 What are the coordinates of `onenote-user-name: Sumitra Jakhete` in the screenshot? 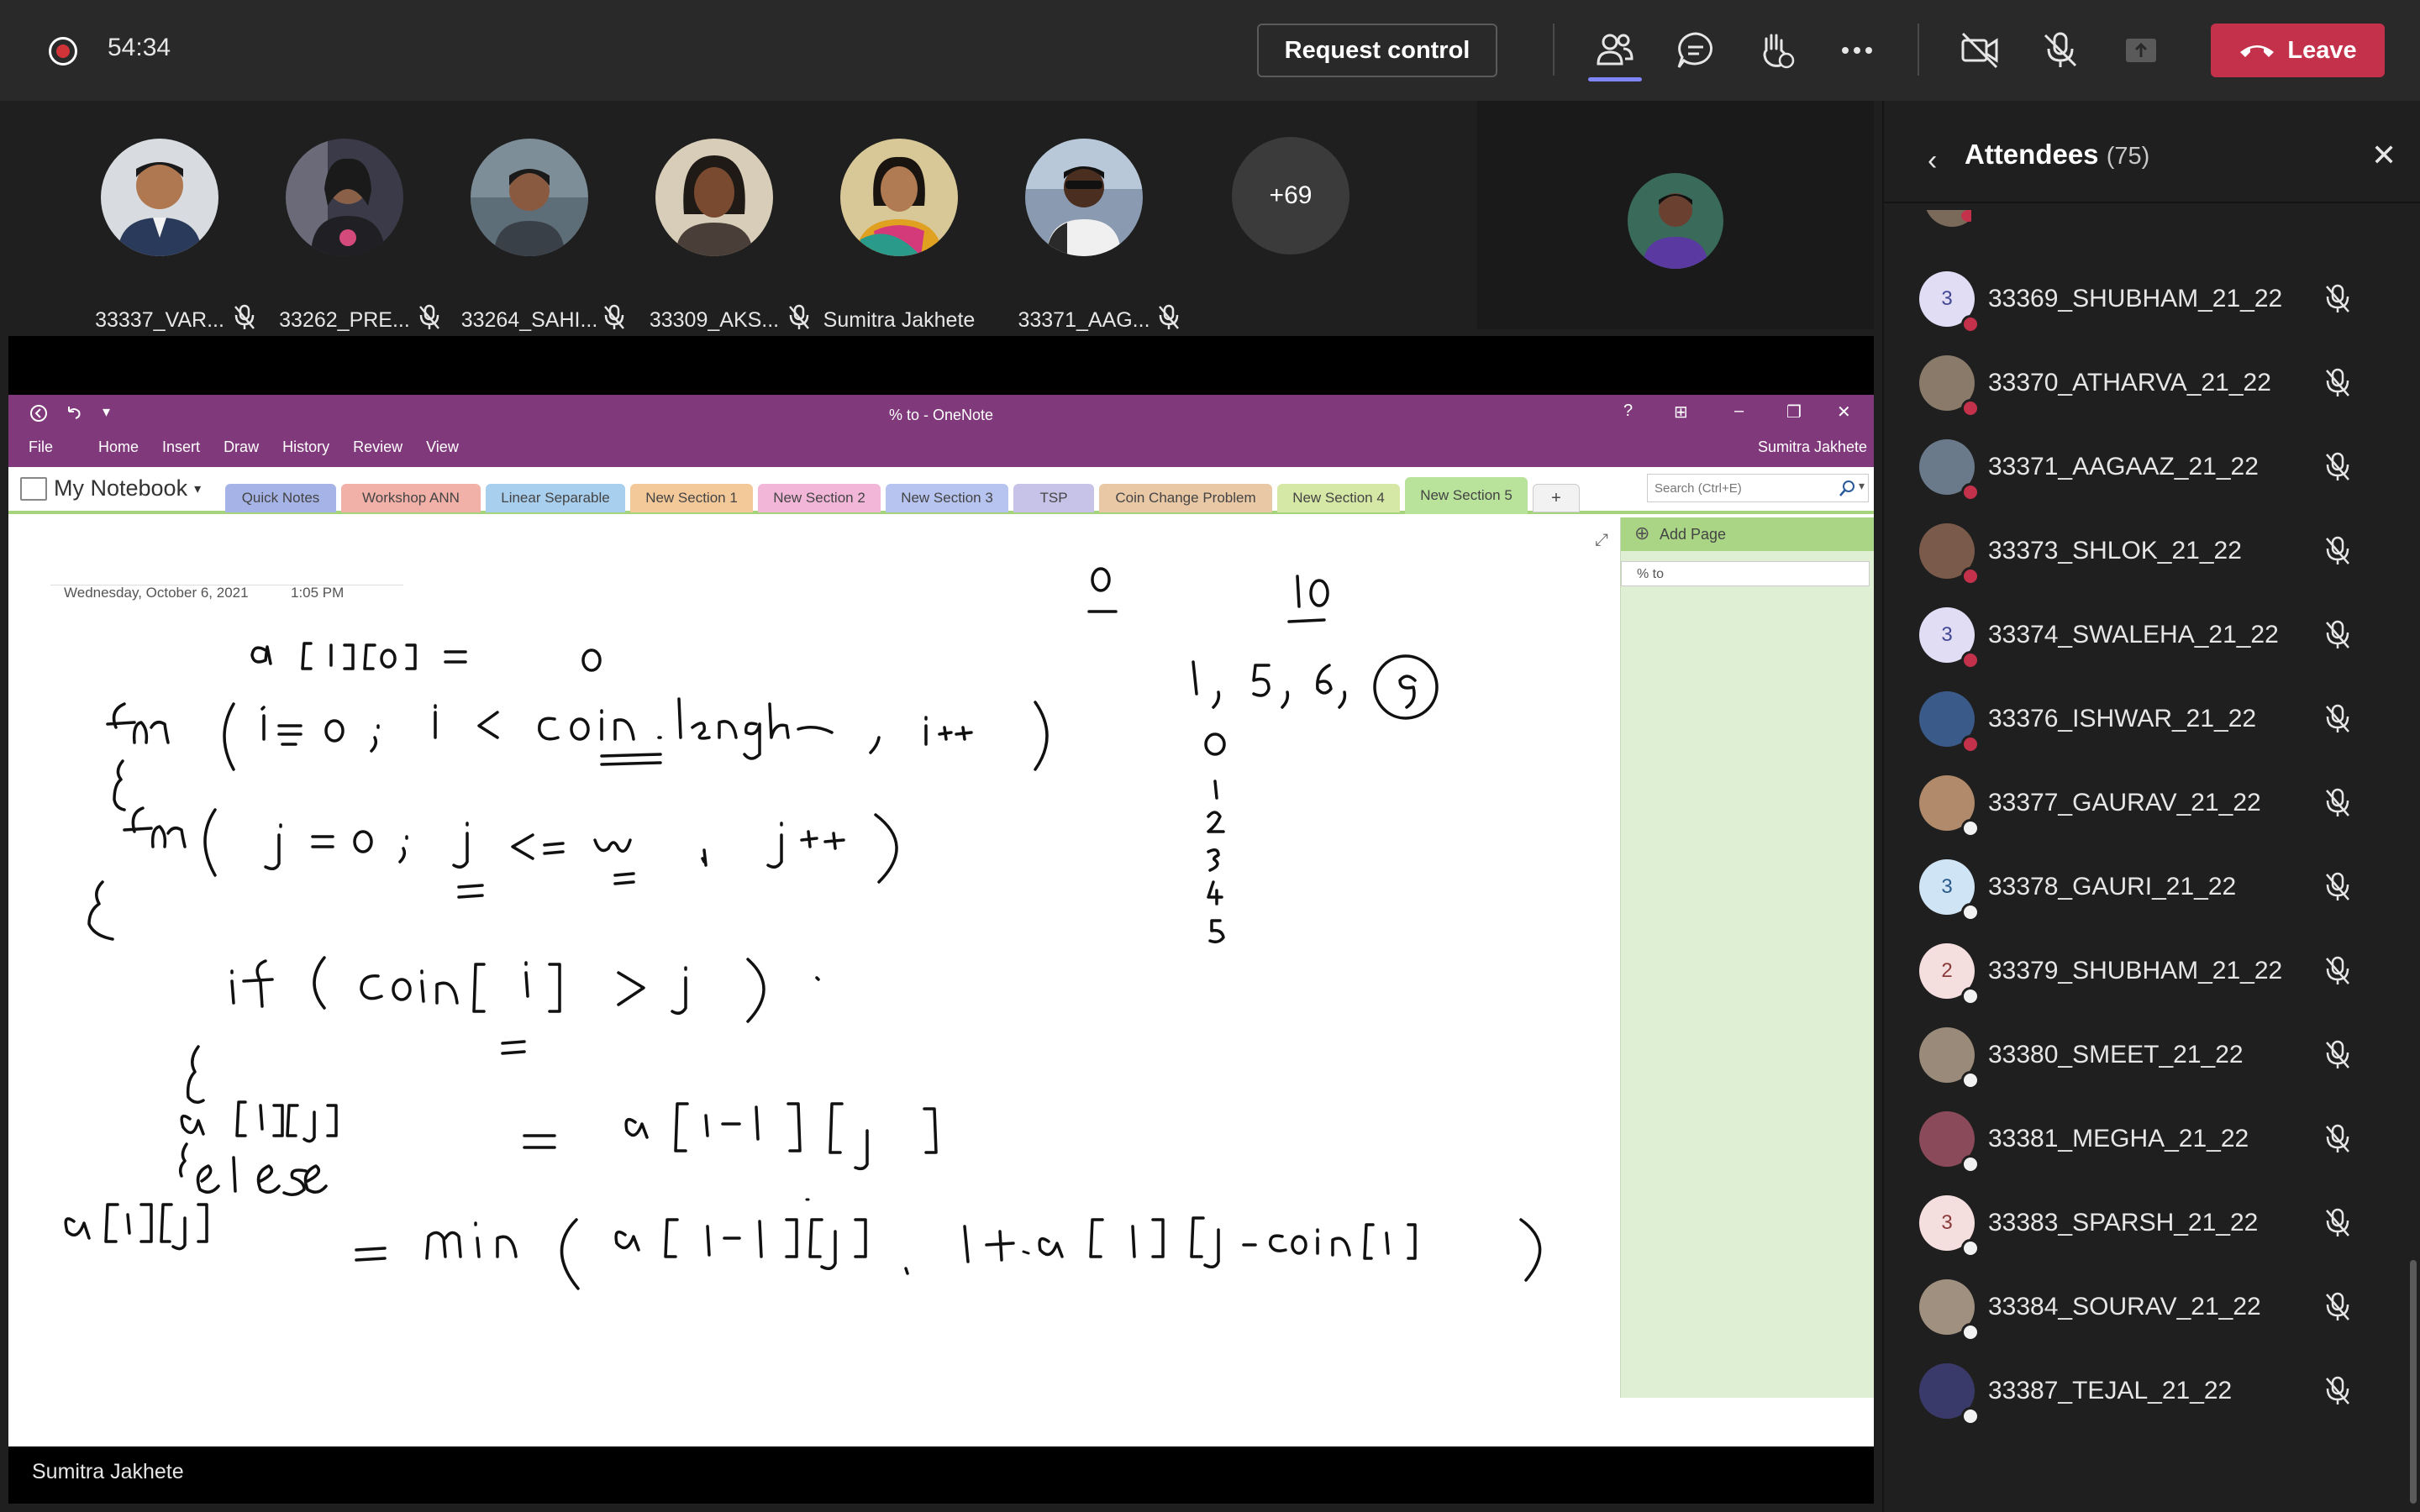 It's located at (1812, 447).